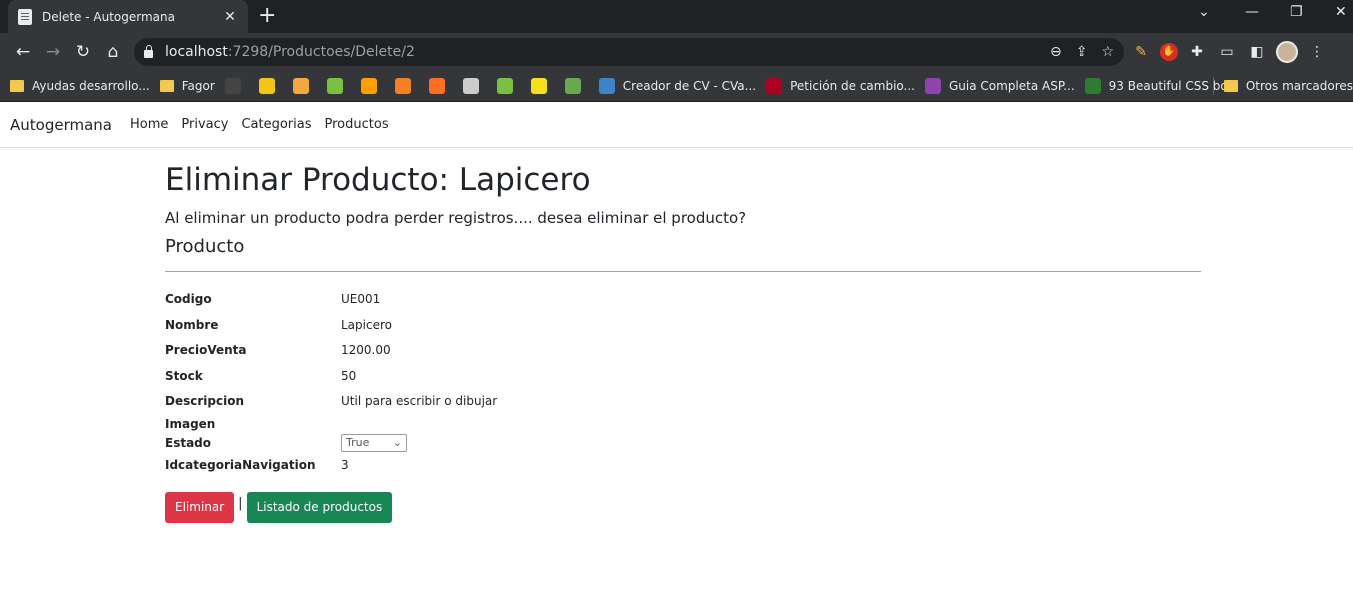  I want to click on side-panel-icon: ◧, so click(1257, 52).